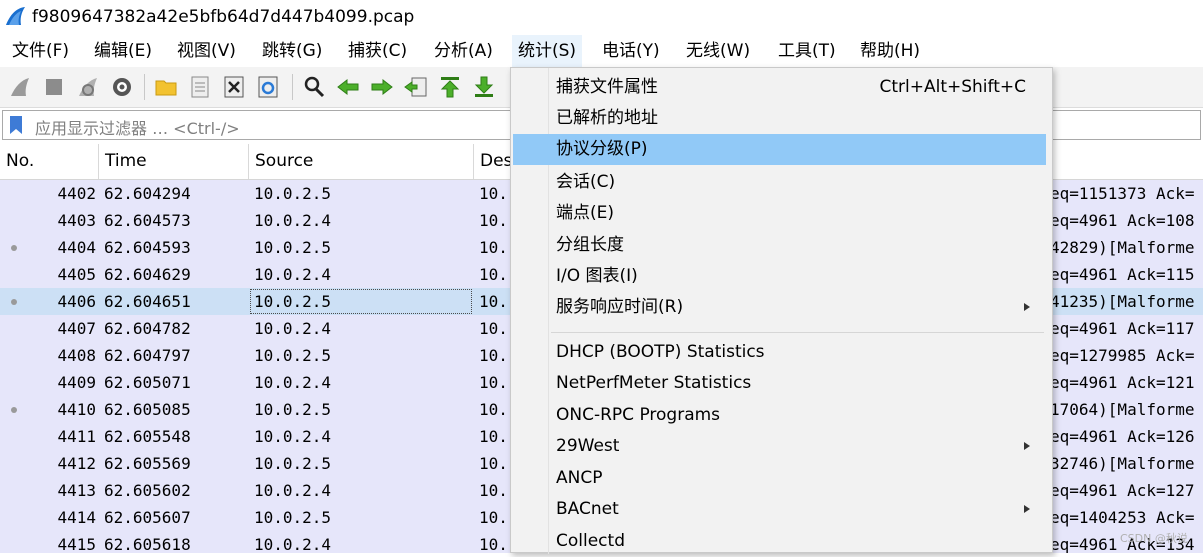 The height and width of the screenshot is (557, 1203). Describe the element at coordinates (607, 118) in the screenshot. I see `menu-item-label: 已解析的地址` at that location.